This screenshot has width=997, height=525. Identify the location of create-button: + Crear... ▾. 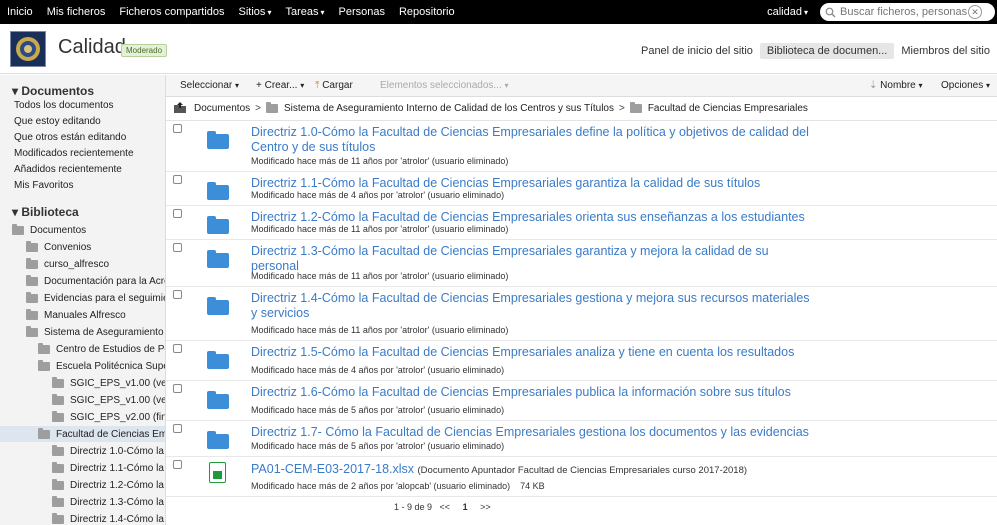
(280, 85).